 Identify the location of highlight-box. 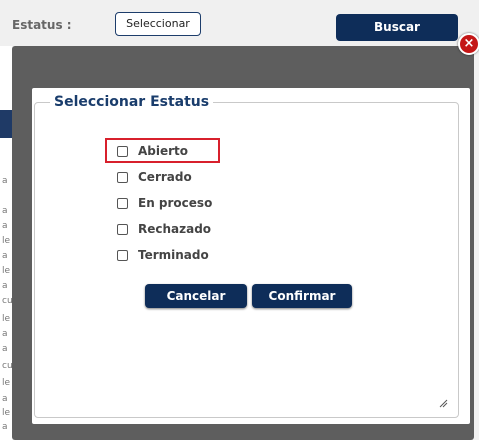
(162, 150).